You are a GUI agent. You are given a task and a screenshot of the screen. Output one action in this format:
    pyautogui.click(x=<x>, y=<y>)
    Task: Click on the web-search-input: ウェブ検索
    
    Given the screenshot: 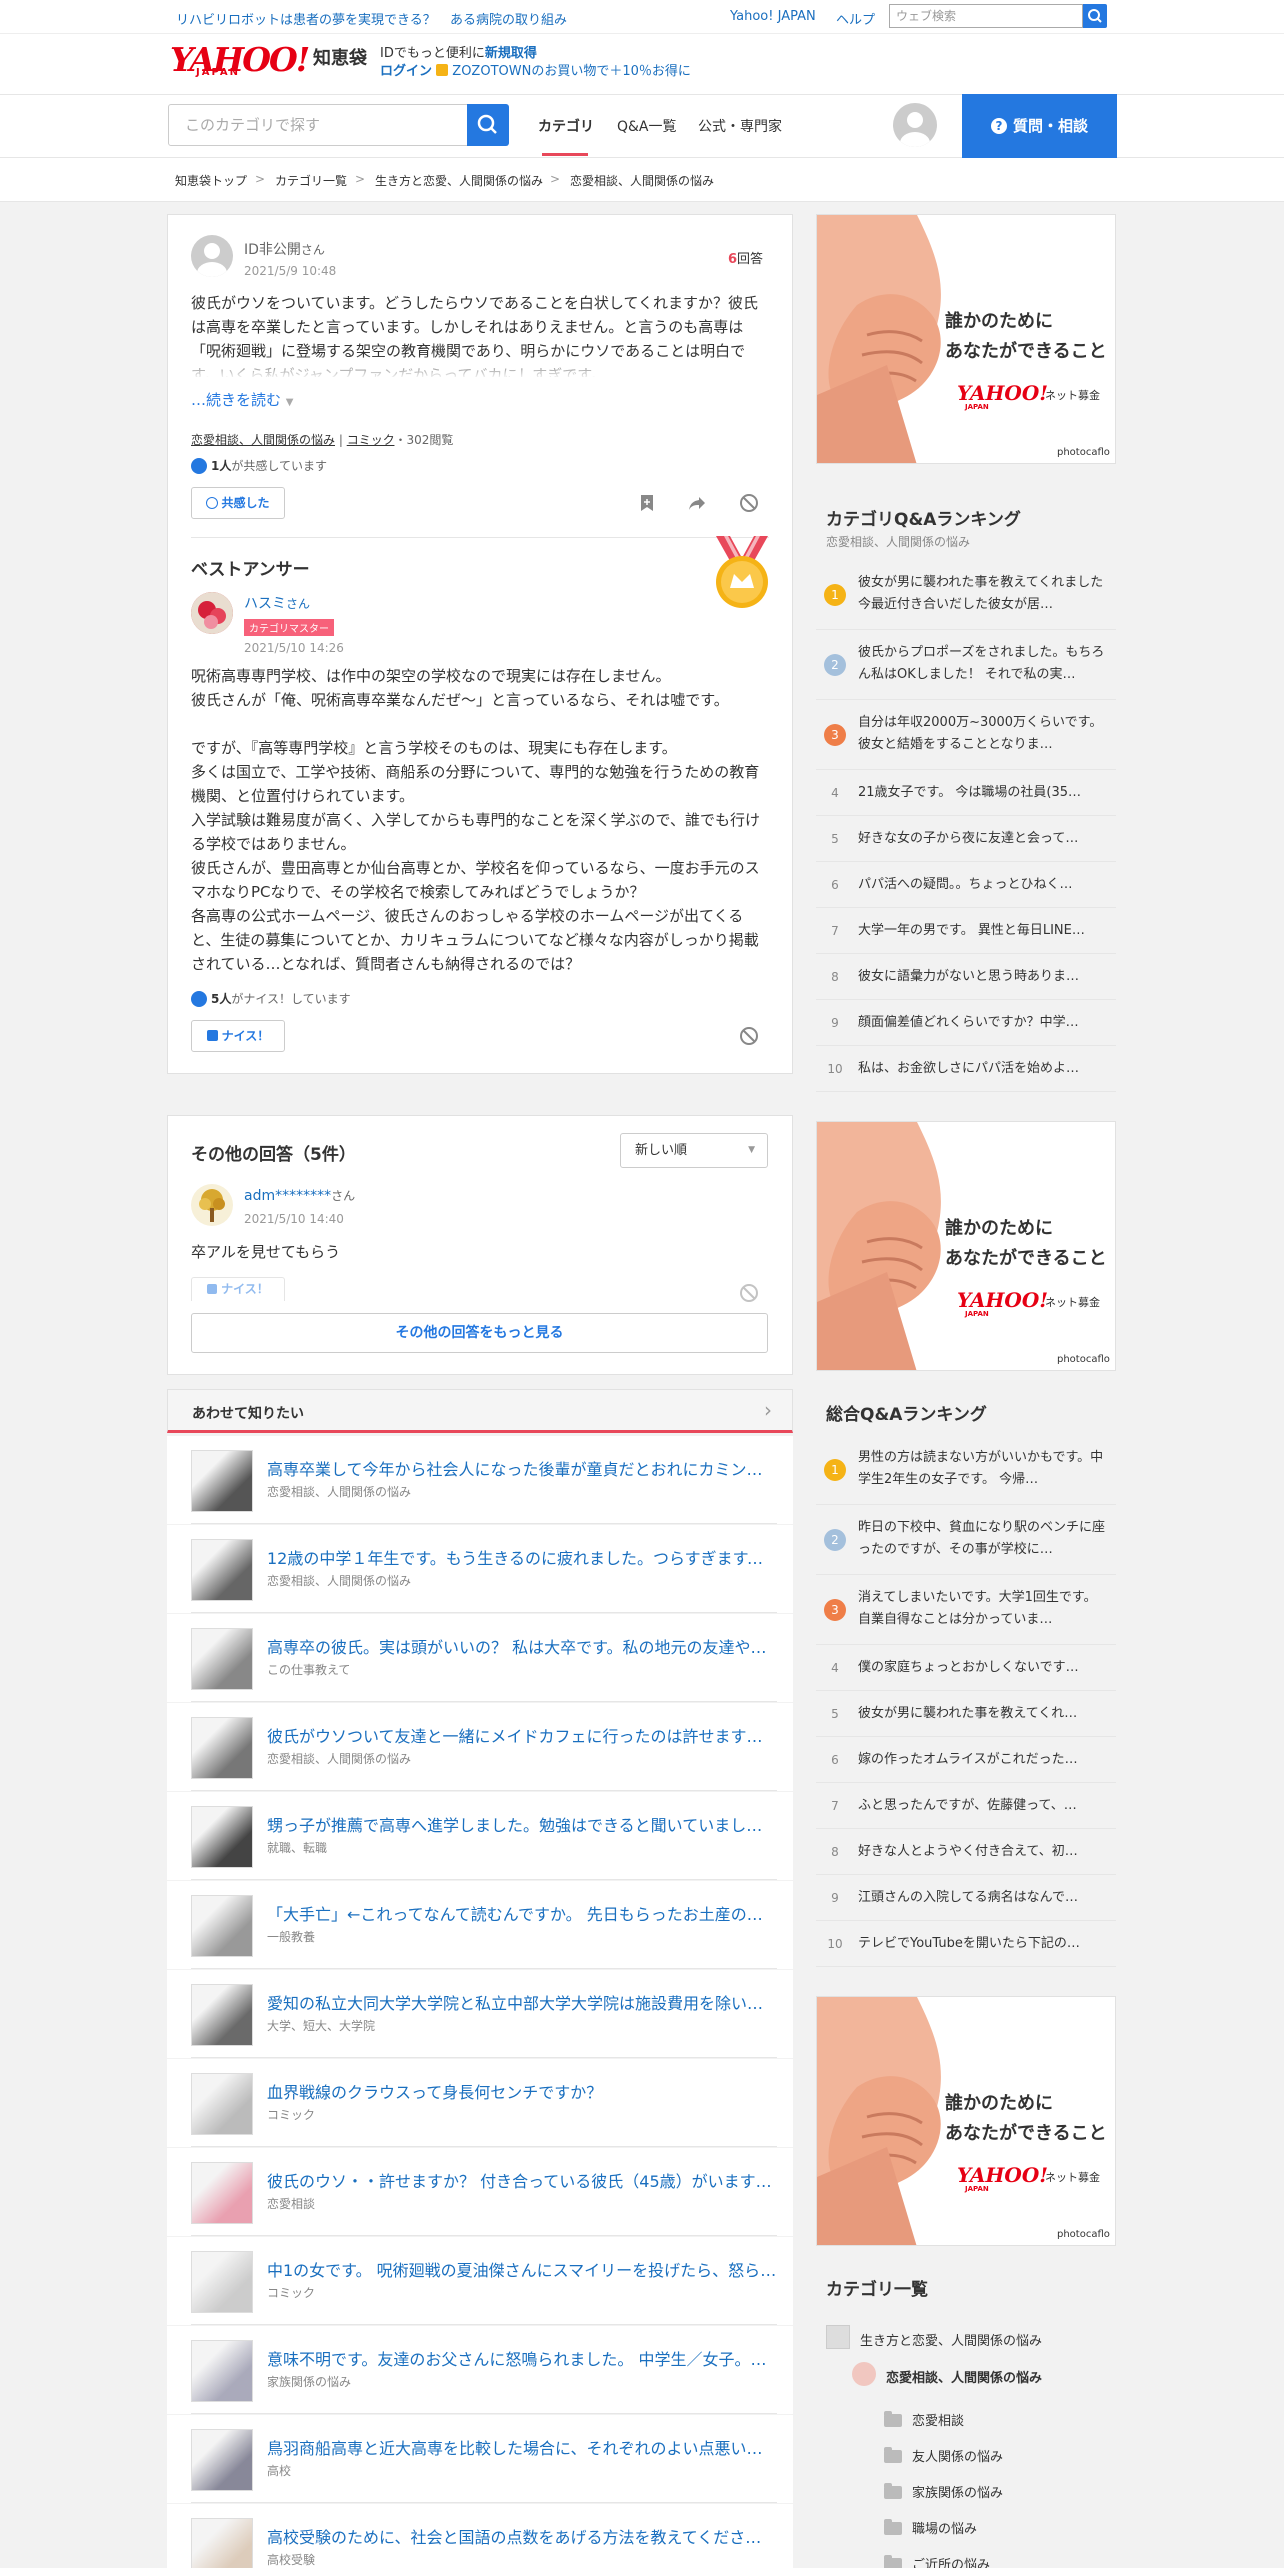 What is the action you would take?
    pyautogui.click(x=986, y=16)
    